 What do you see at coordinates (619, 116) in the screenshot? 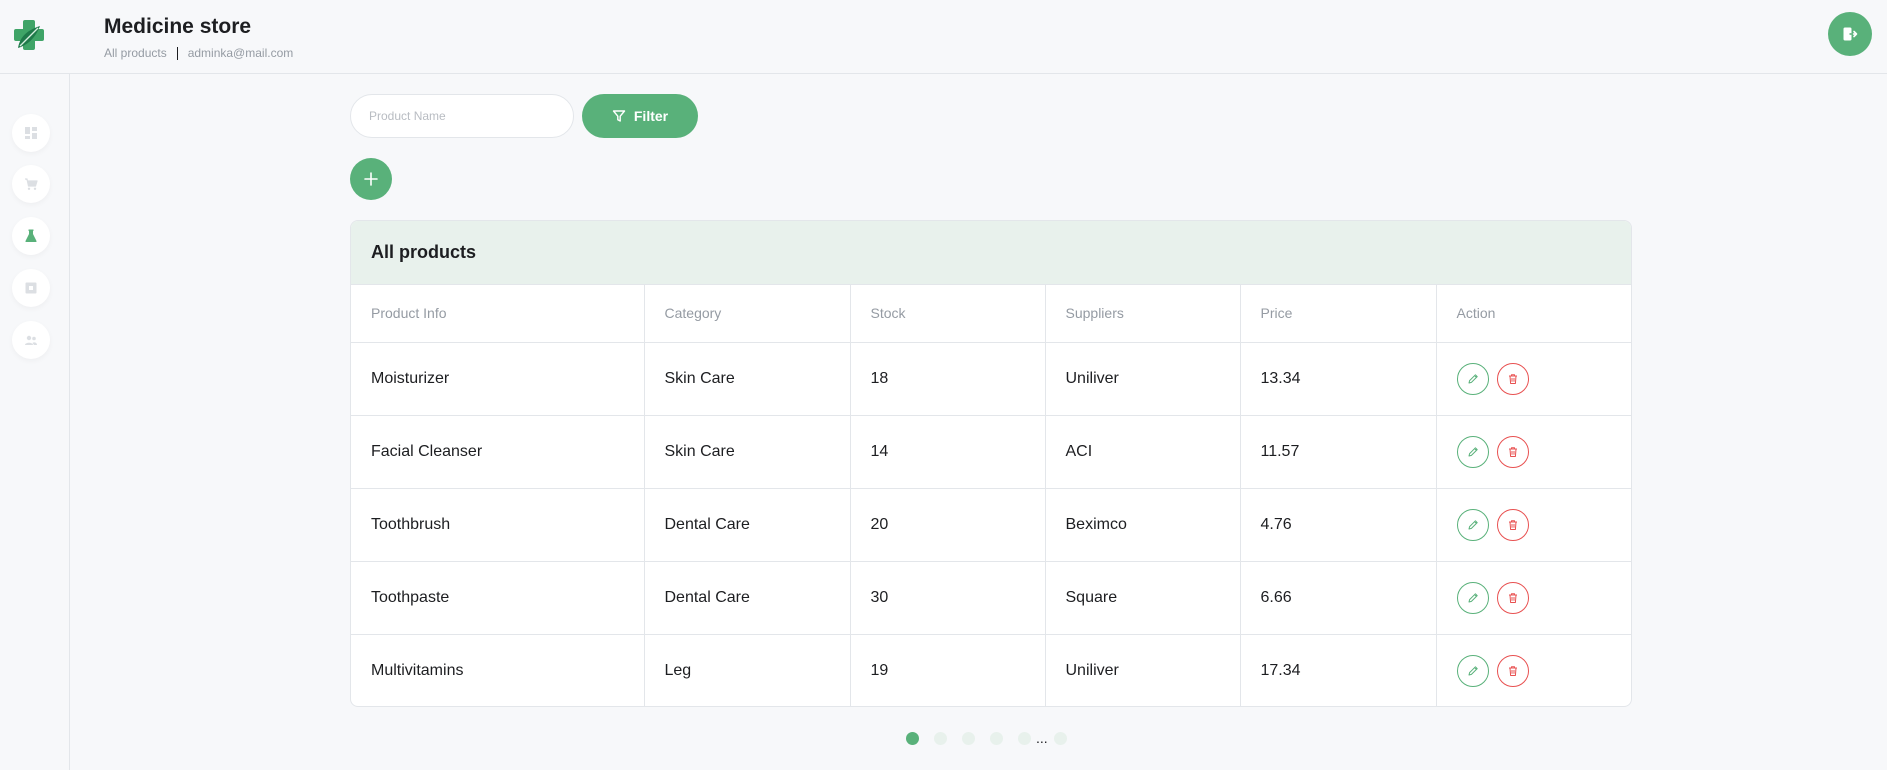
I see `filter-icon` at bounding box center [619, 116].